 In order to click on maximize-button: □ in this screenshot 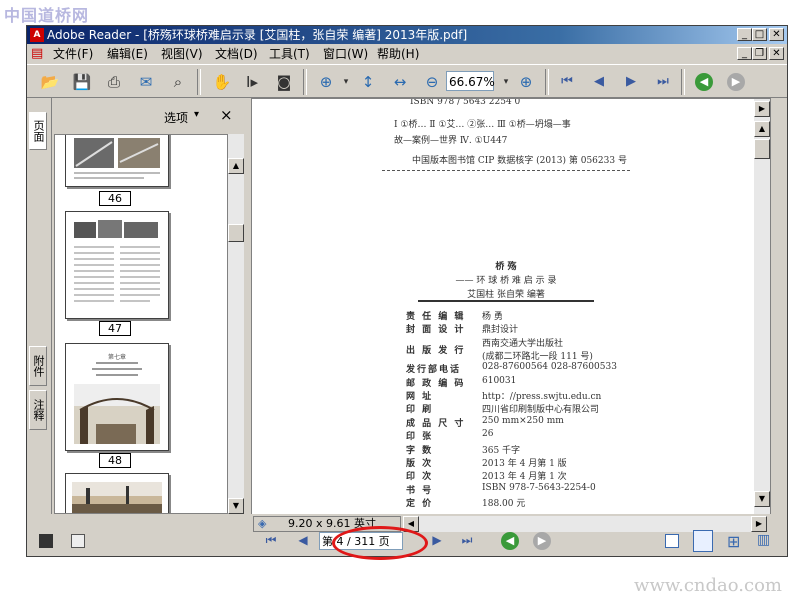, I will do `click(759, 34)`.